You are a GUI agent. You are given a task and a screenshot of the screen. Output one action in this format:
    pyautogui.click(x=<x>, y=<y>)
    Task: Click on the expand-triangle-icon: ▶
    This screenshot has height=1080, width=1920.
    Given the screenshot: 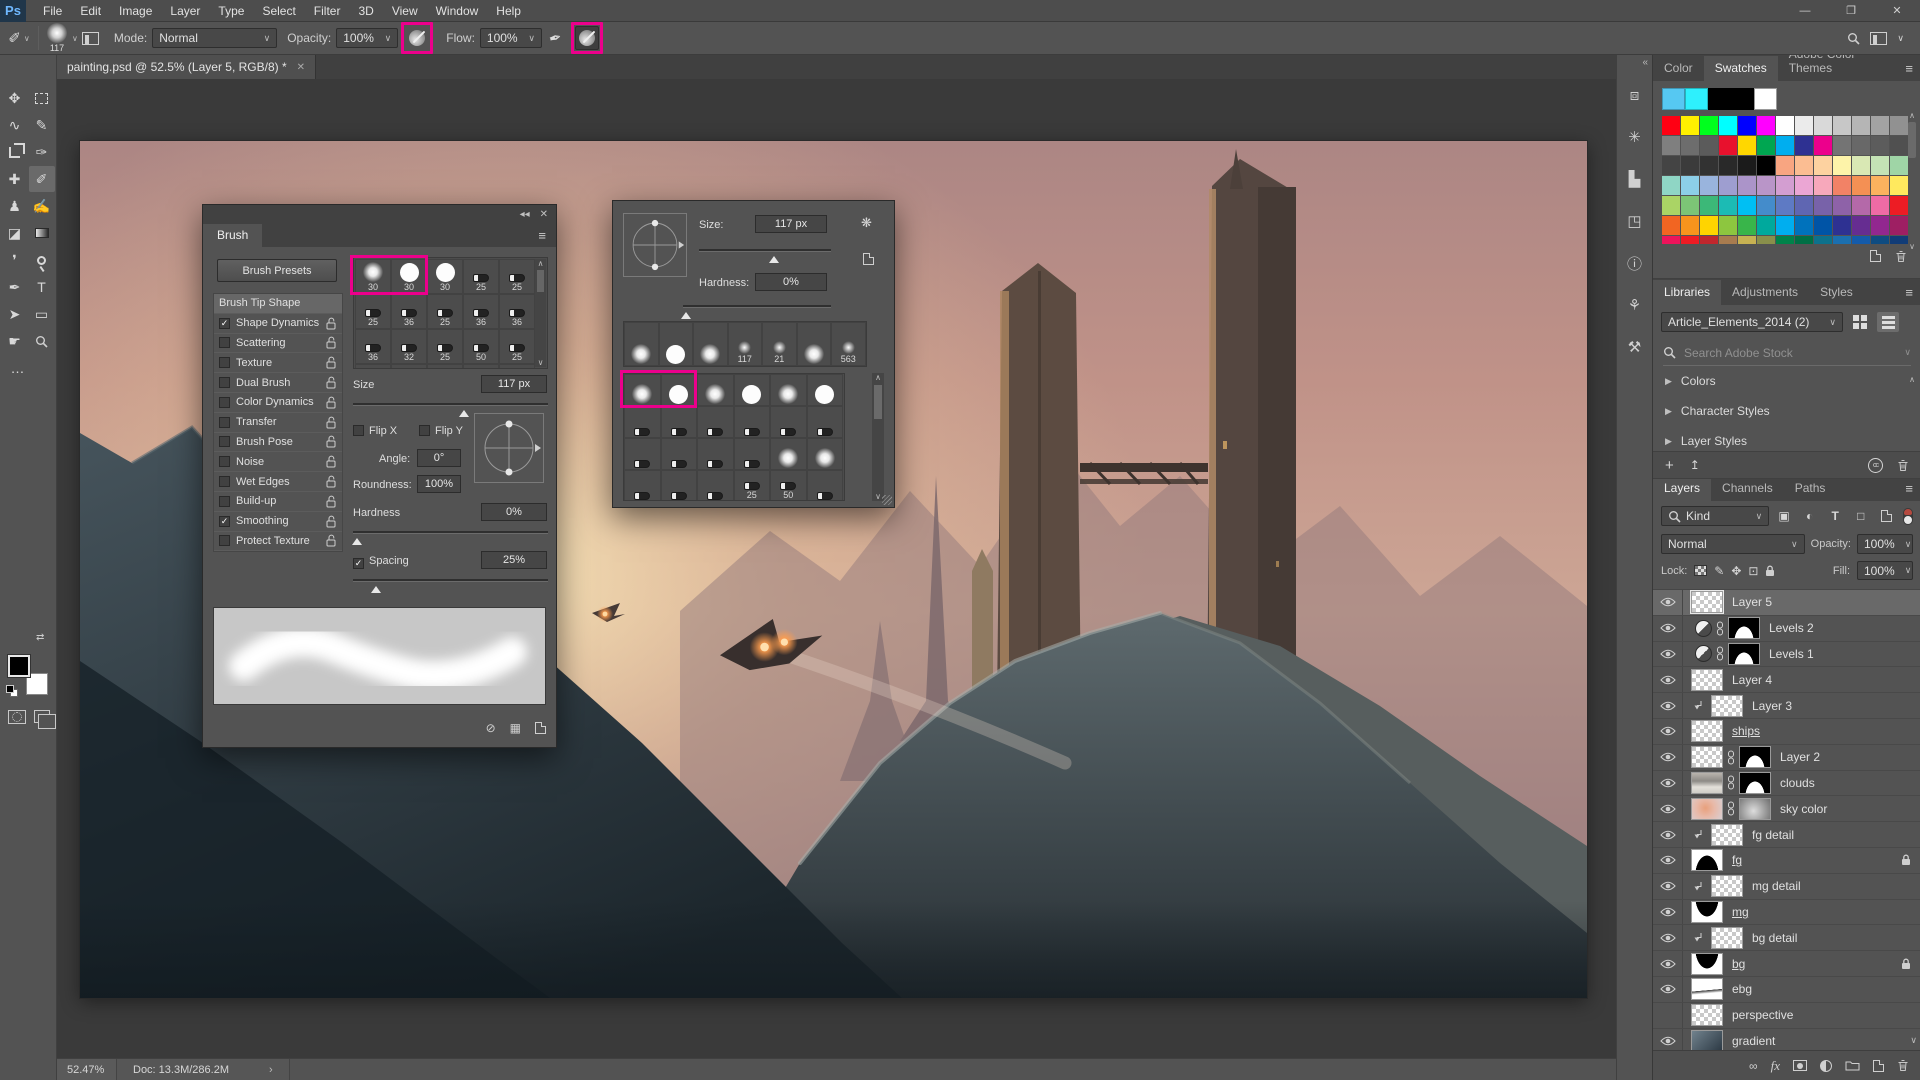 What is the action you would take?
    pyautogui.click(x=1668, y=411)
    